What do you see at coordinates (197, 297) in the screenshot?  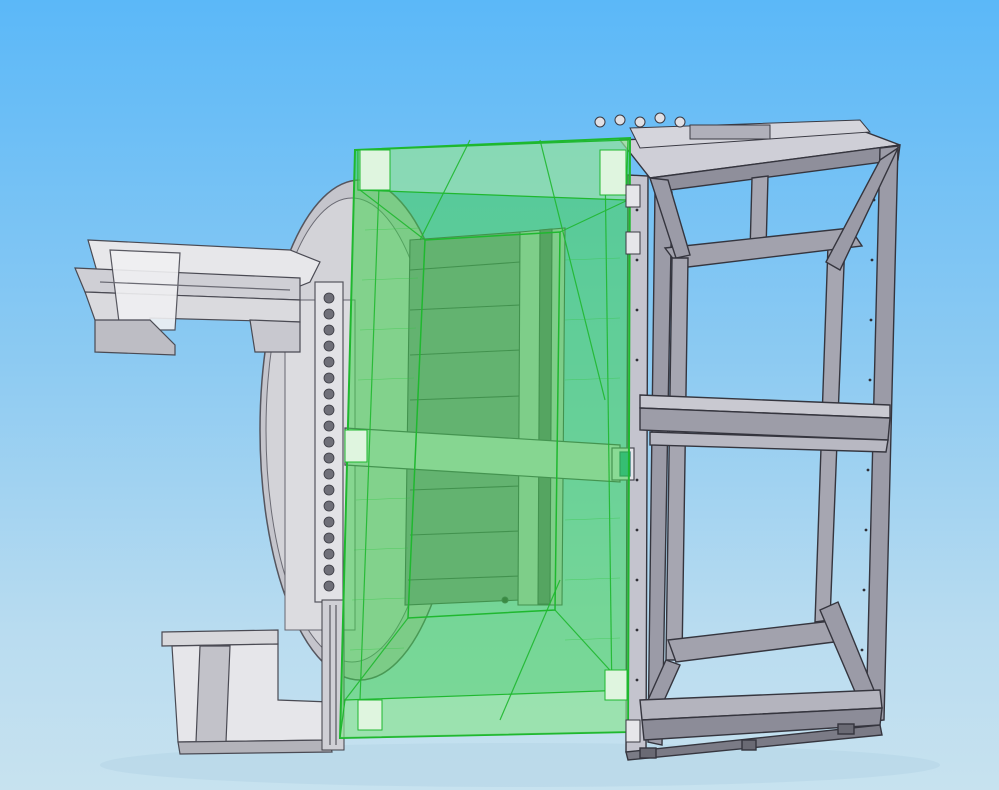 I see `upper-arm` at bounding box center [197, 297].